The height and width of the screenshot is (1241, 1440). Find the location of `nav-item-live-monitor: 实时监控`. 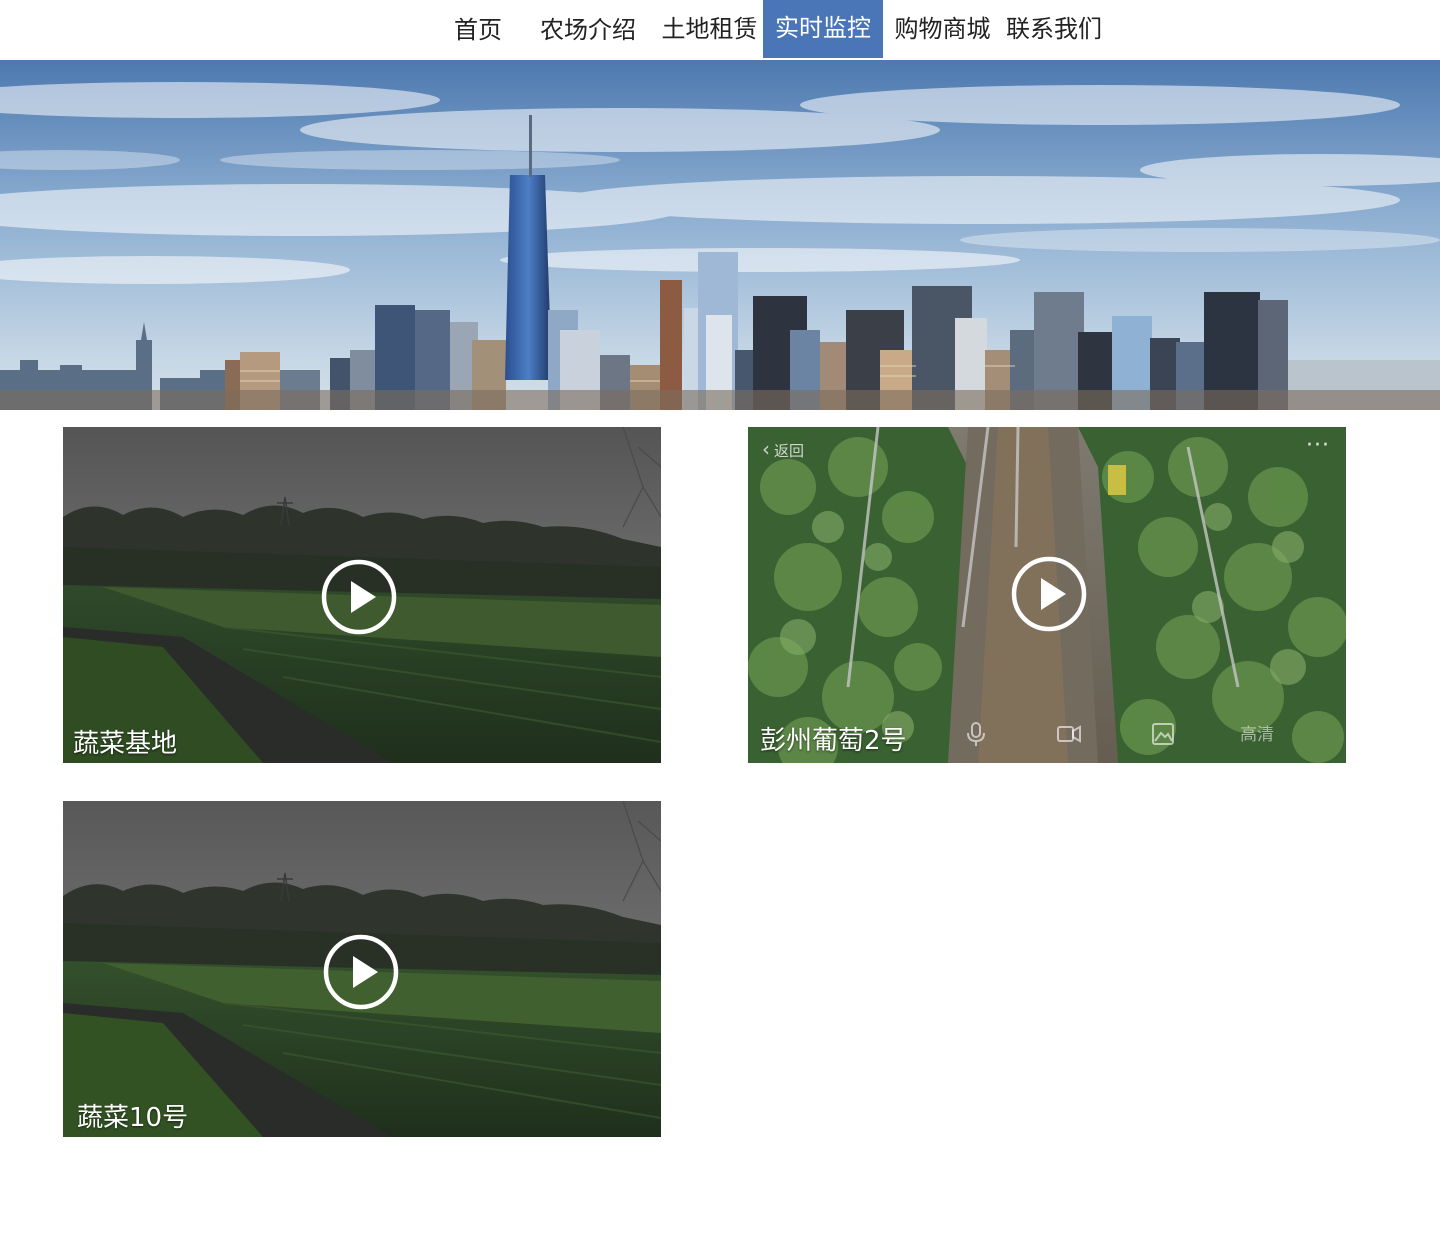

nav-item-live-monitor: 实时监控 is located at coordinates (823, 29).